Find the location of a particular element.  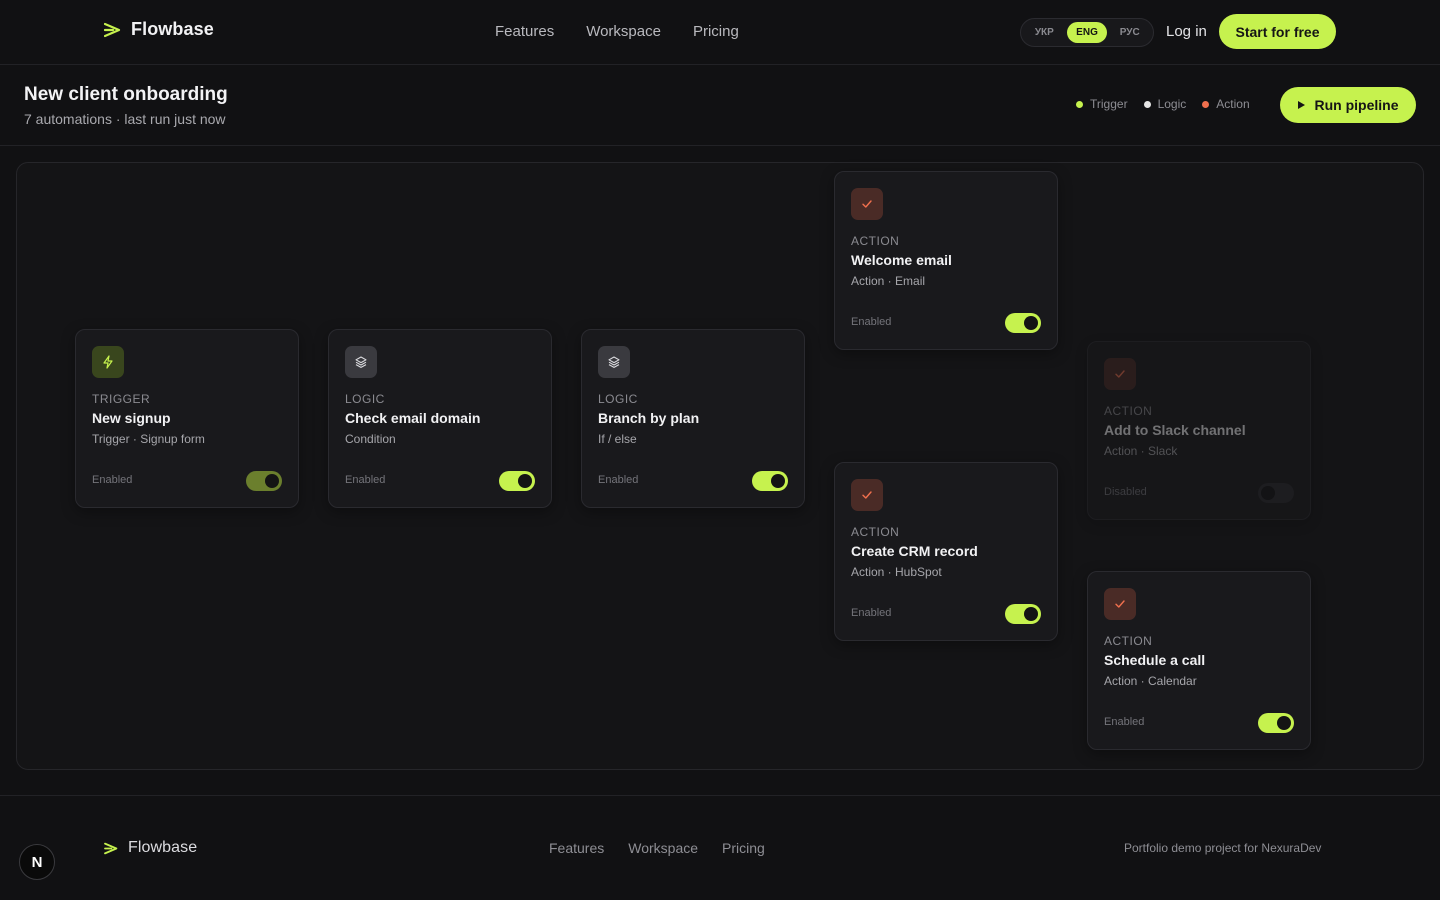

node-title: Add to Slack channel is located at coordinates (1175, 430).